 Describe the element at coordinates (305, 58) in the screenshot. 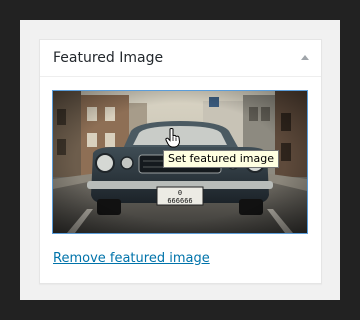

I see `triangle-up-icon` at that location.